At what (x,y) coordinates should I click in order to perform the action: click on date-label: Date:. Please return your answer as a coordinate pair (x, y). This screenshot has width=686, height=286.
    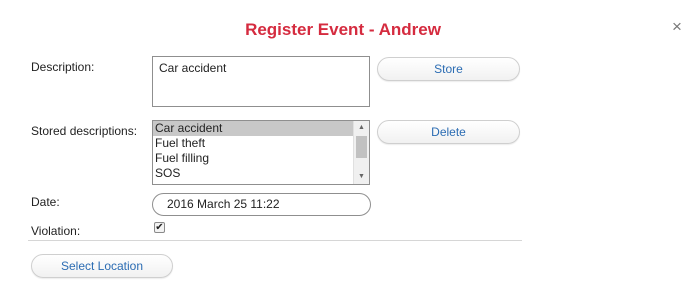
    Looking at the image, I should click on (45, 202).